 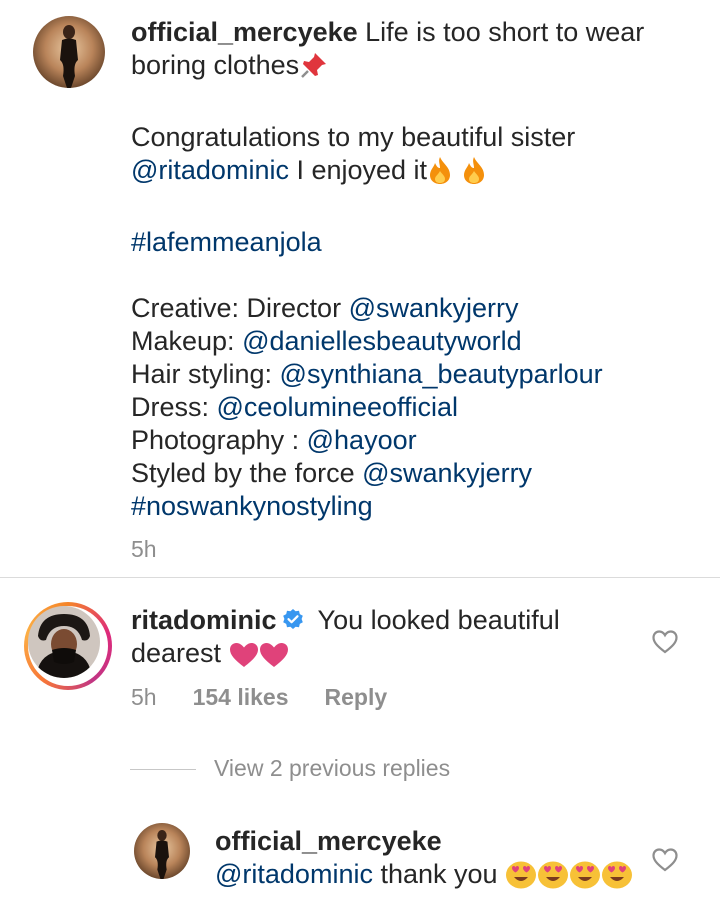 I want to click on divider, so click(x=360, y=577).